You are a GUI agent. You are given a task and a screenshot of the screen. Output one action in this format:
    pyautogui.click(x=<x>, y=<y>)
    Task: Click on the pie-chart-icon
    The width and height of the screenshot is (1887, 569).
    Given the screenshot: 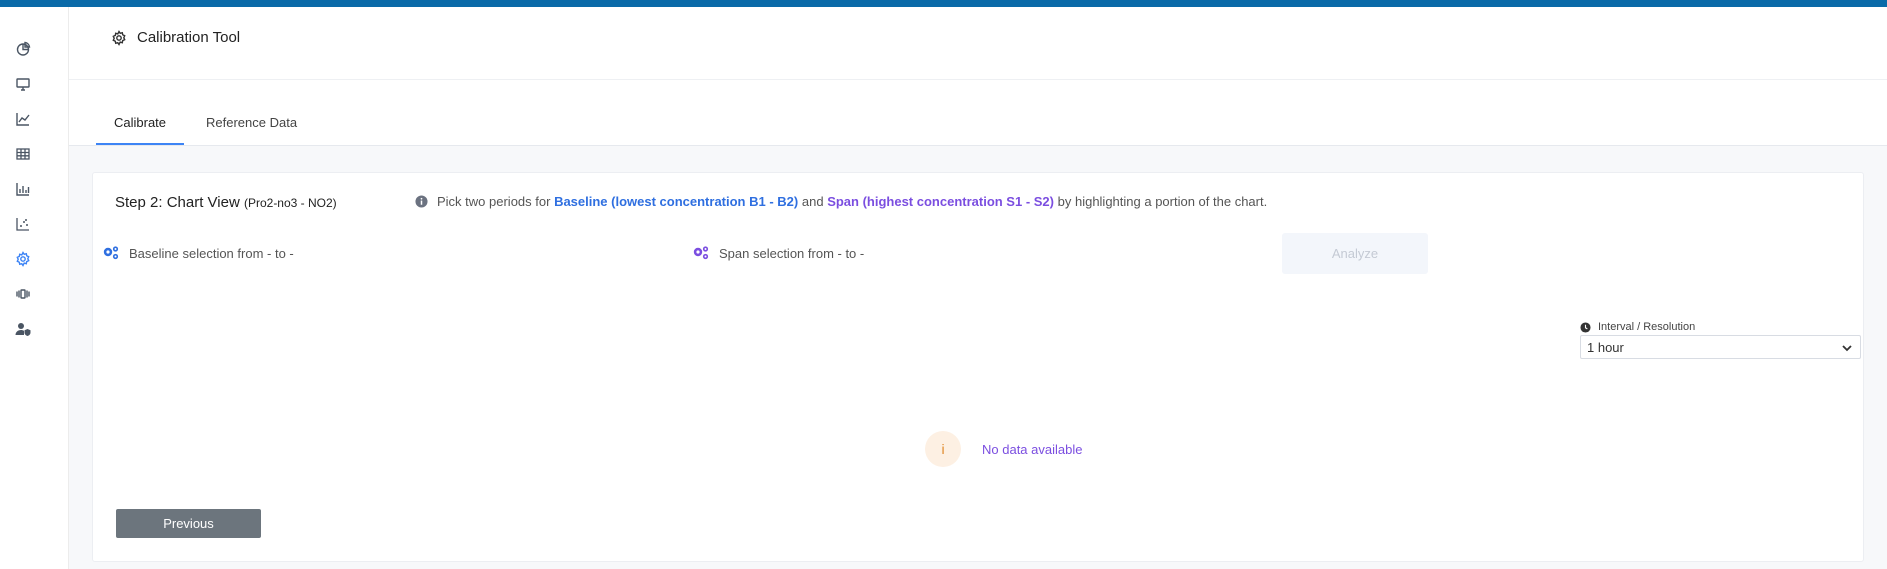 What is the action you would take?
    pyautogui.click(x=23, y=48)
    